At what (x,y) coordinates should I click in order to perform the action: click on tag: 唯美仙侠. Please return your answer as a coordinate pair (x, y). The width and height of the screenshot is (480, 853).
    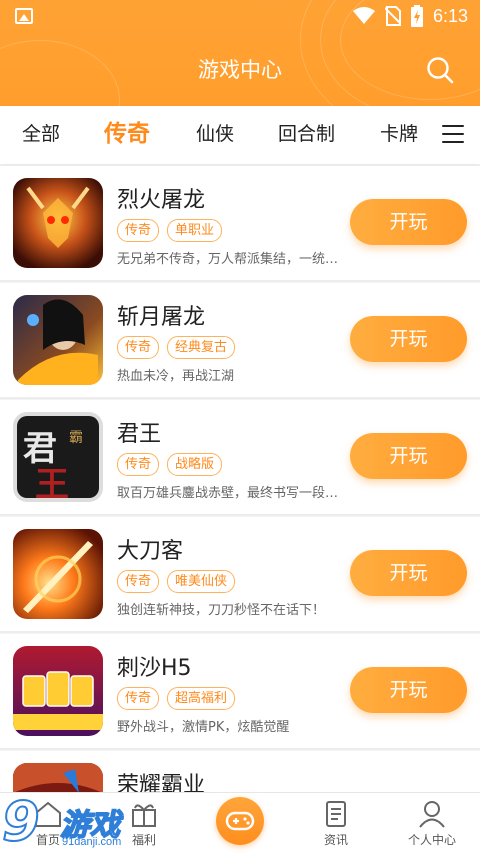
    Looking at the image, I should click on (201, 581).